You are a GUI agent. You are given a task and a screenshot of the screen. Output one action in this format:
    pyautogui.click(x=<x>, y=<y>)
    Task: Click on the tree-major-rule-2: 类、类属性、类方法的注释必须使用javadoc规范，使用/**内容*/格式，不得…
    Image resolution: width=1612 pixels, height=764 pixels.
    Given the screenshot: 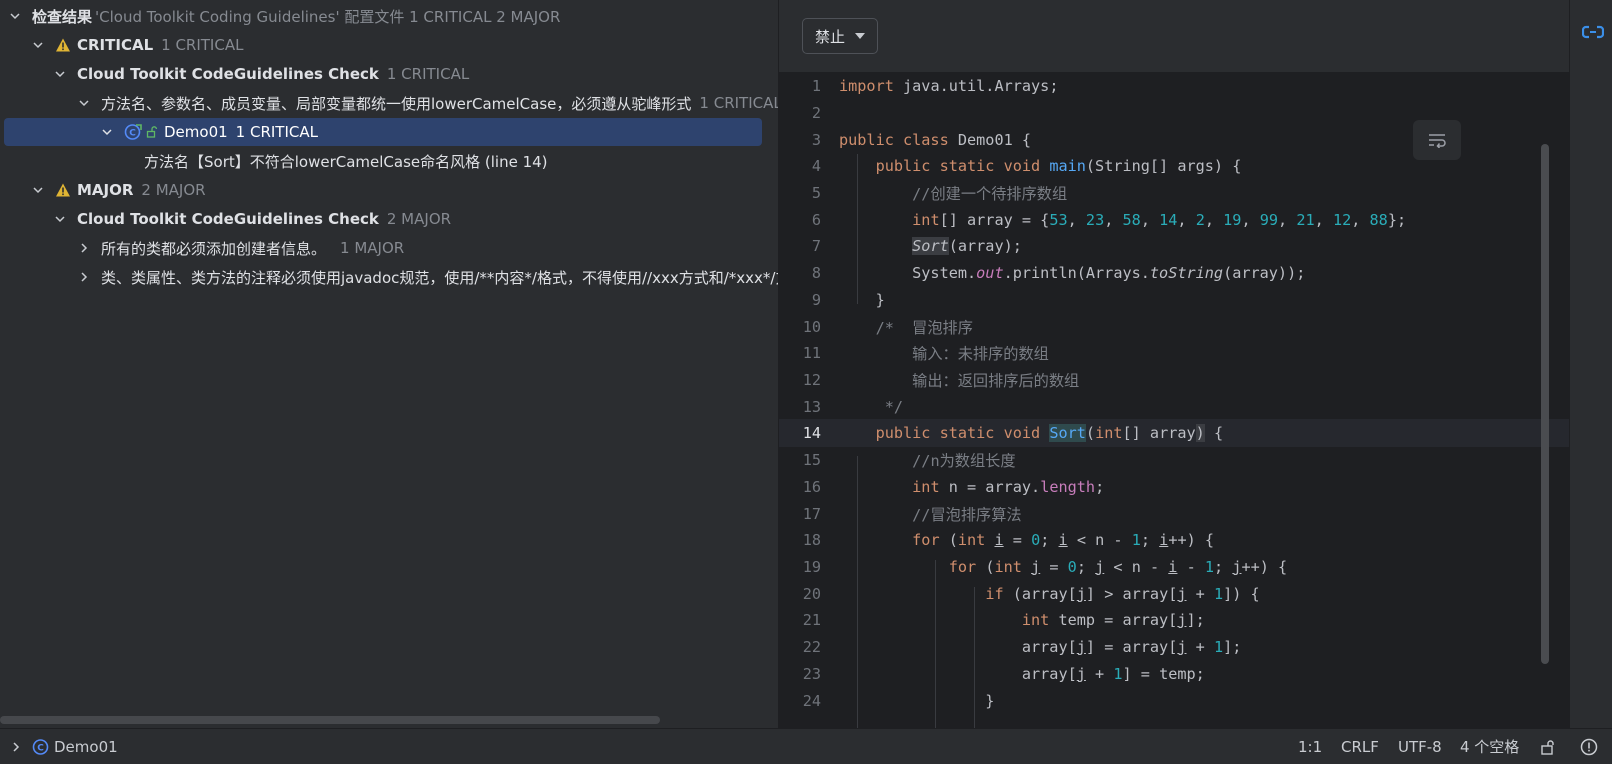 What is the action you would take?
    pyautogui.click(x=389, y=277)
    